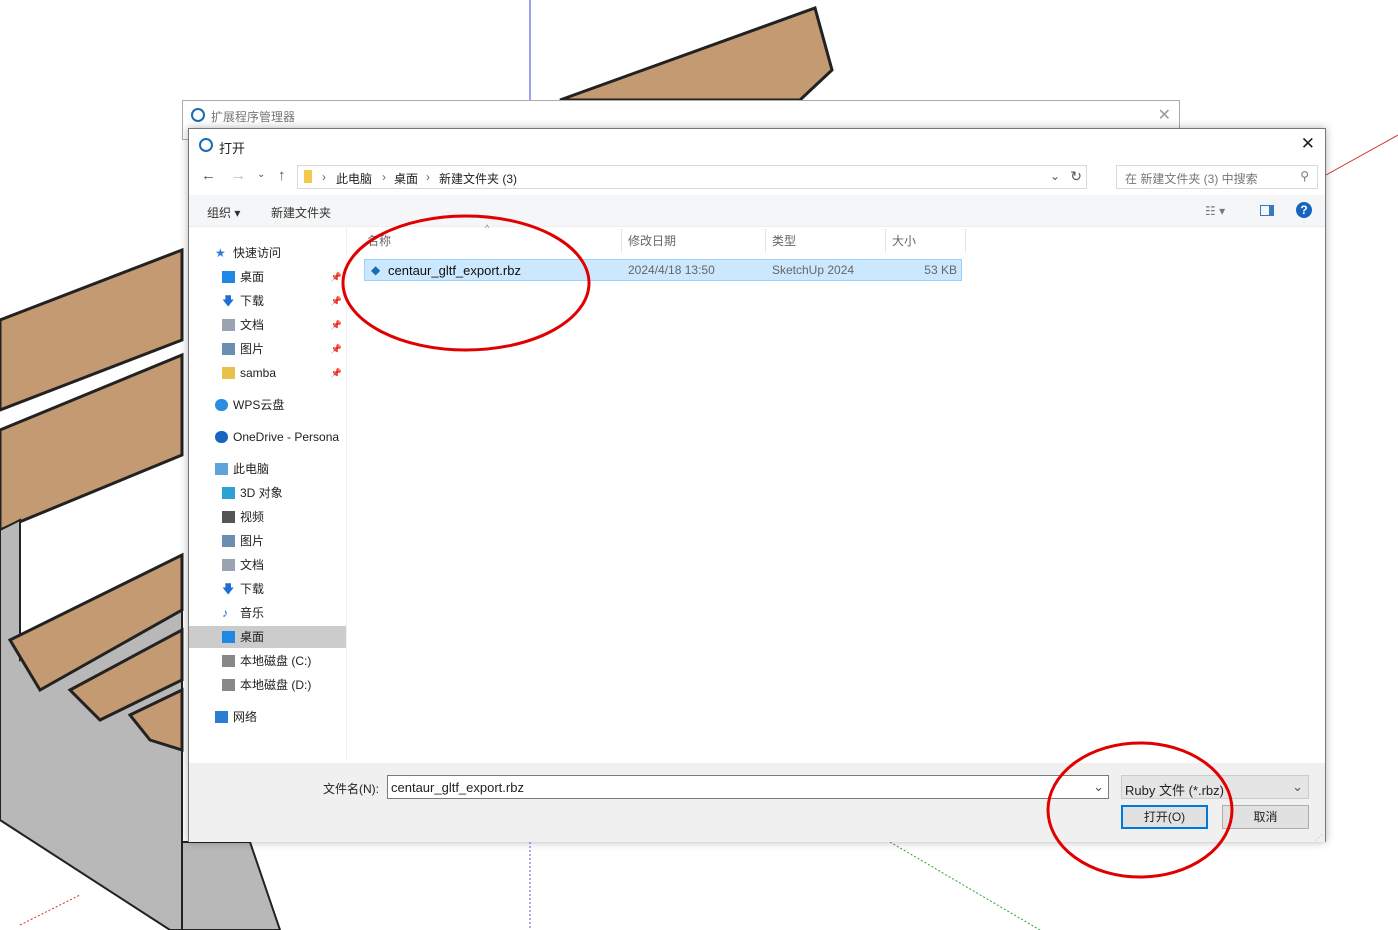 The image size is (1398, 930). Describe the element at coordinates (276, 685) in the screenshot. I see `sidebar-item-label: 本地磁盘 (D:)` at that location.